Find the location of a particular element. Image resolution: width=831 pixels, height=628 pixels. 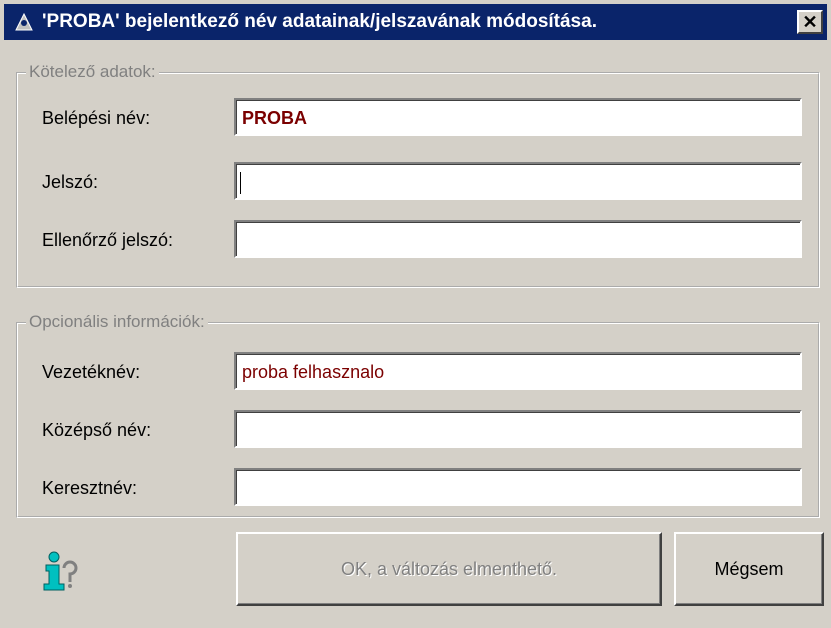

last-name-input: proba felhasznalo is located at coordinates (518, 371).